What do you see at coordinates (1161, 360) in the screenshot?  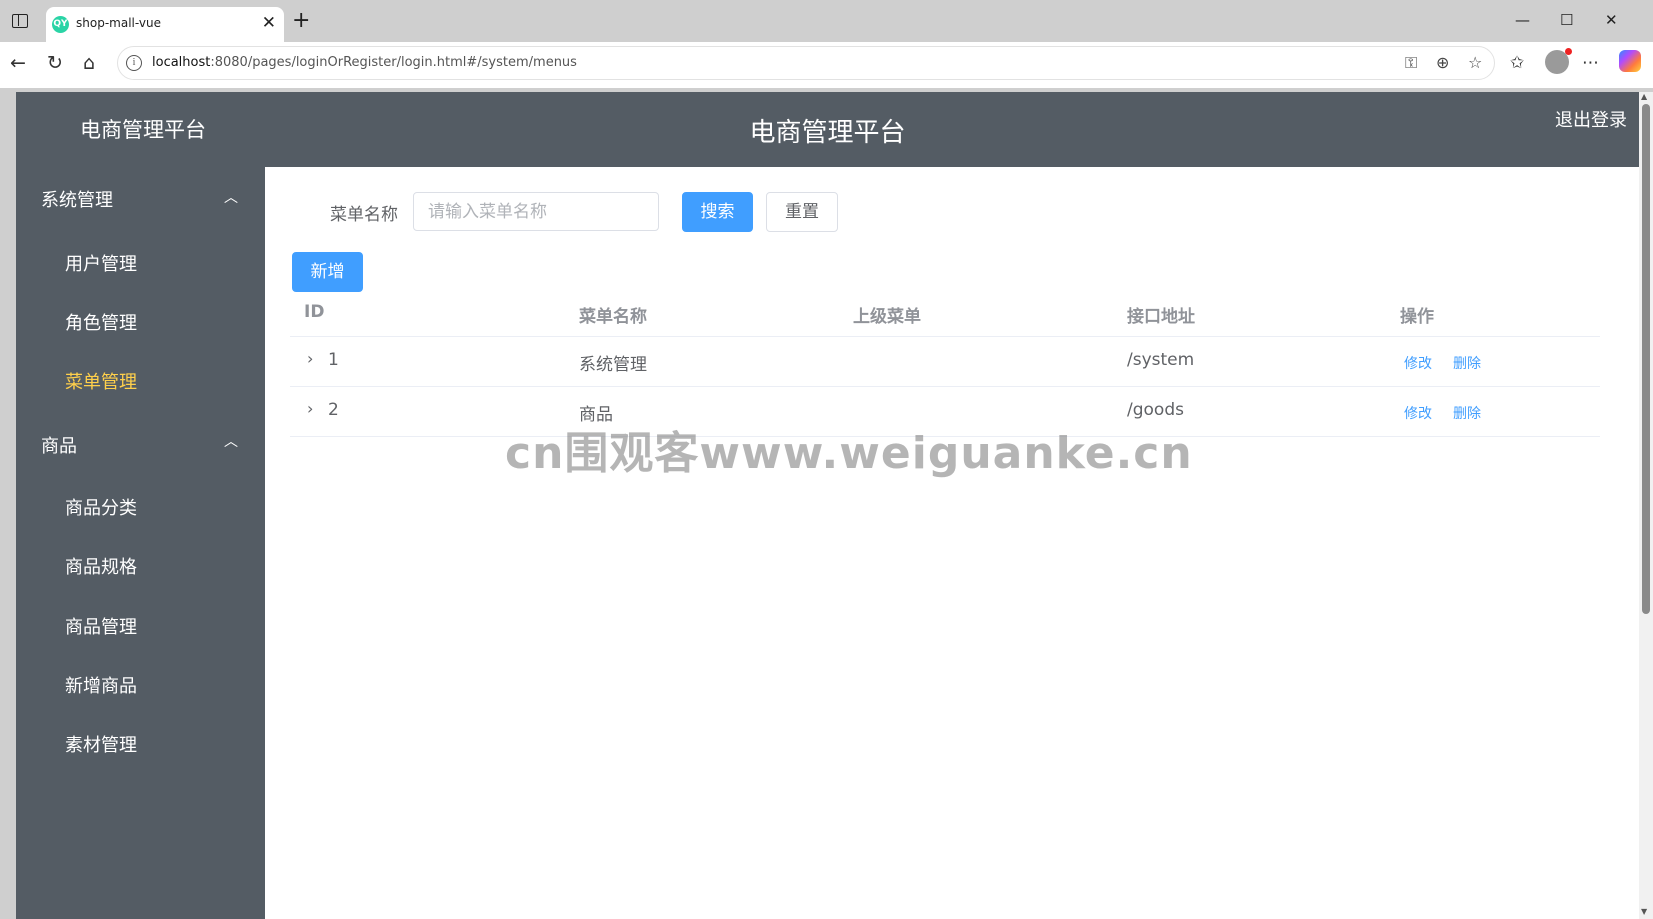 I see `cell-path: /system` at bounding box center [1161, 360].